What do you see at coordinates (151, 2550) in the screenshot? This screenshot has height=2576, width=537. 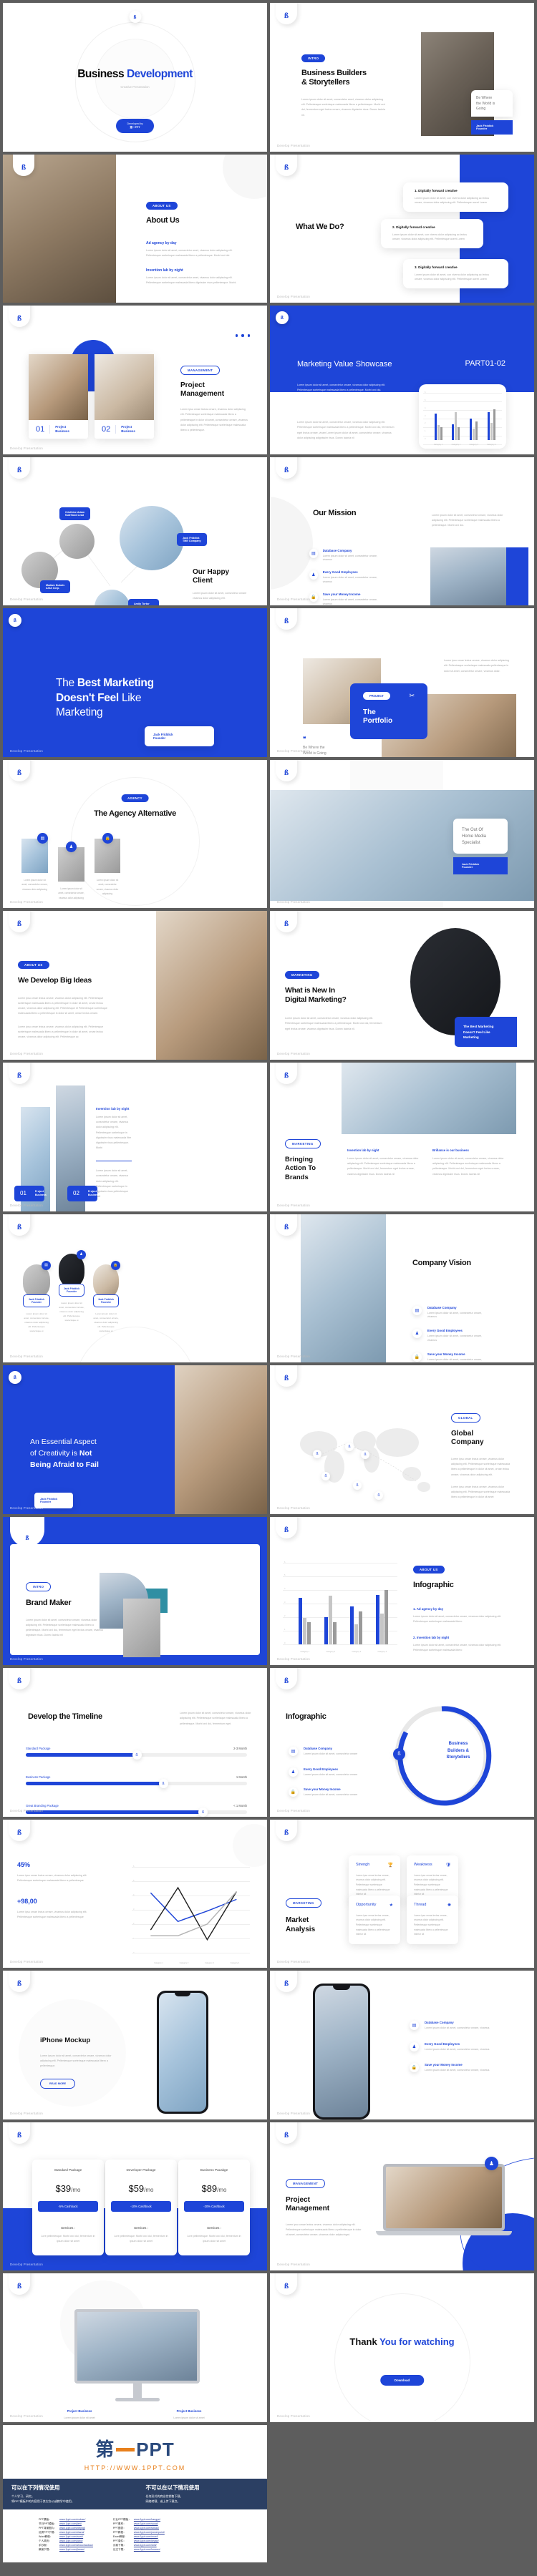 I see `link-url: www.1ppt.com/lunwen/` at bounding box center [151, 2550].